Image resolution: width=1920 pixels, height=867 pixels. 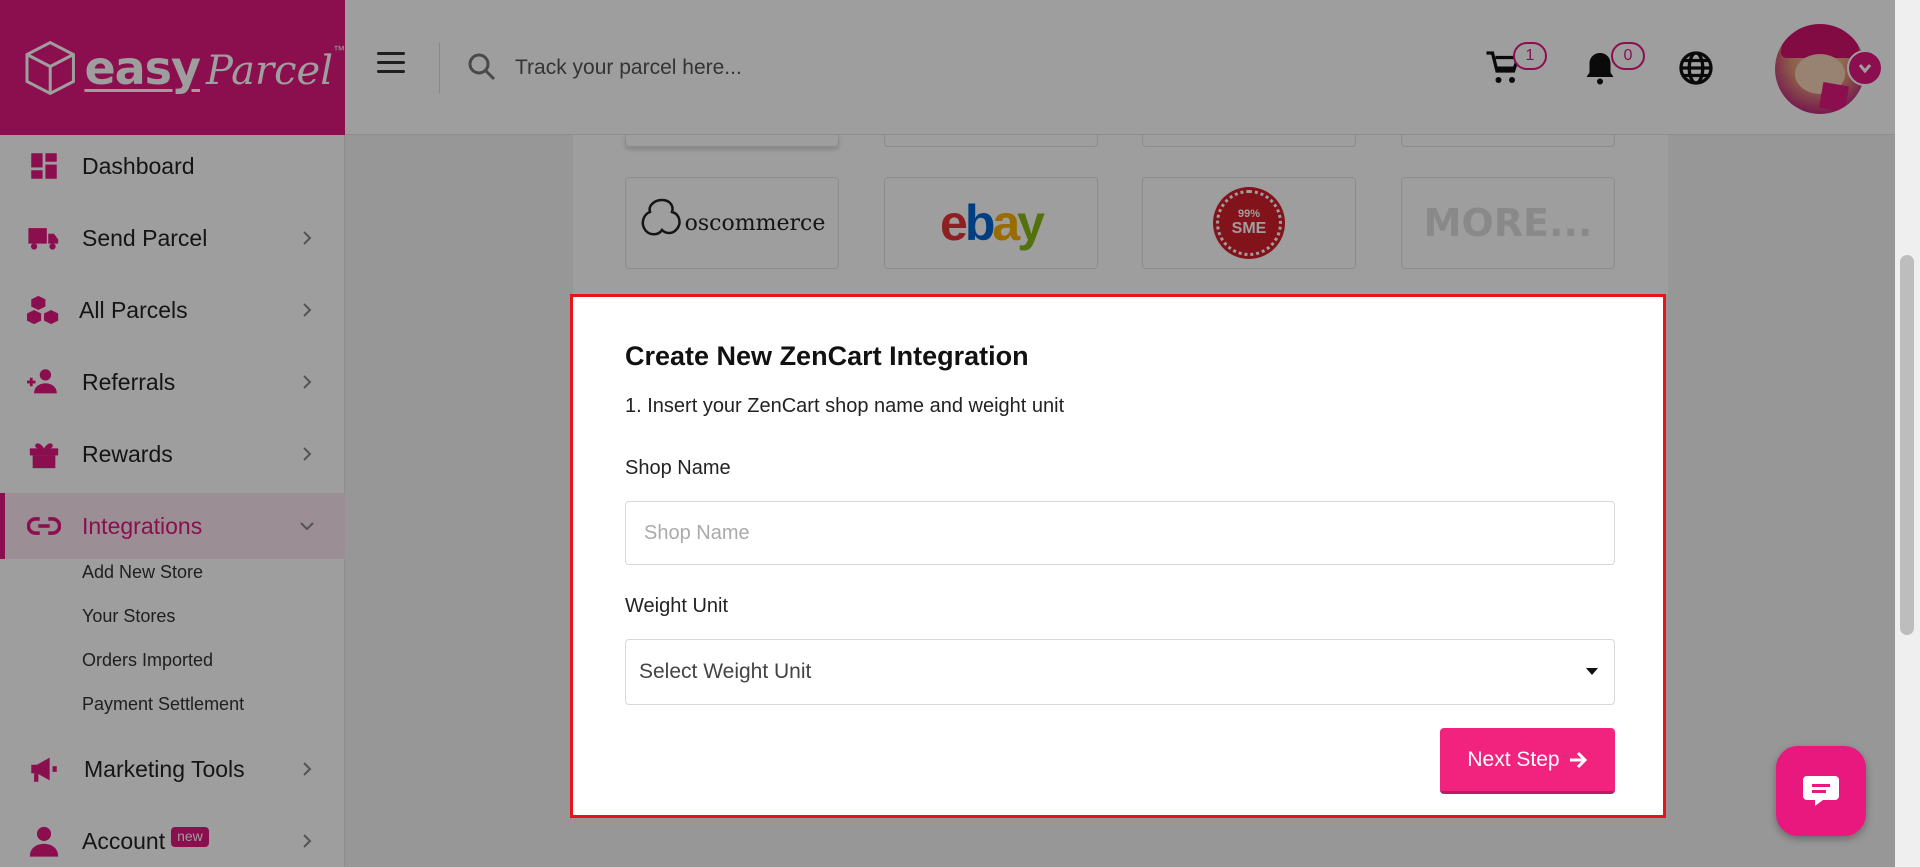 I want to click on next-step-label: Next Step, so click(x=1513, y=759).